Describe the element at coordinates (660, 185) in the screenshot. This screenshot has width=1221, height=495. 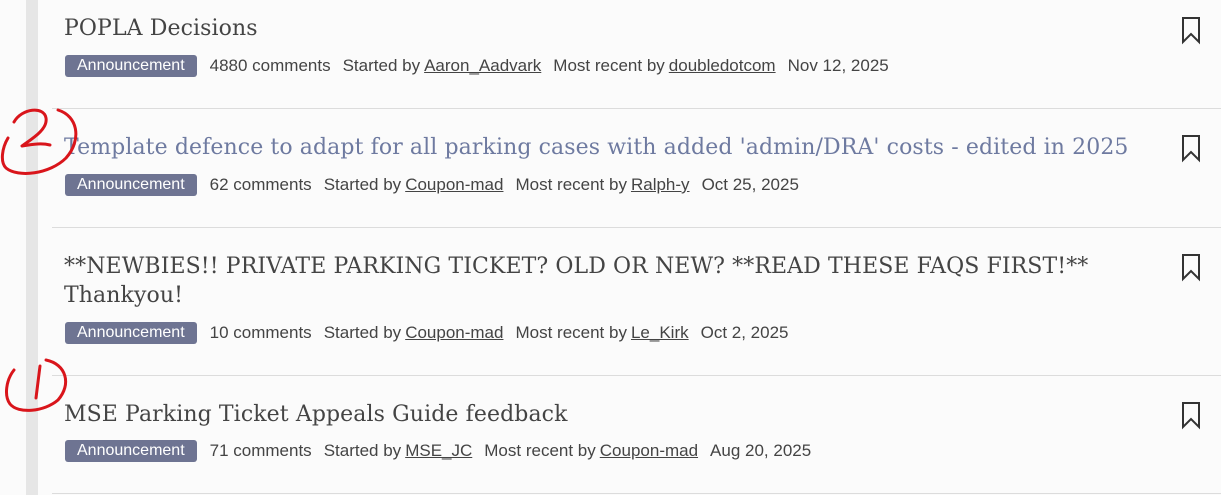
I see `most-recent-user-link: Ralph-y` at that location.